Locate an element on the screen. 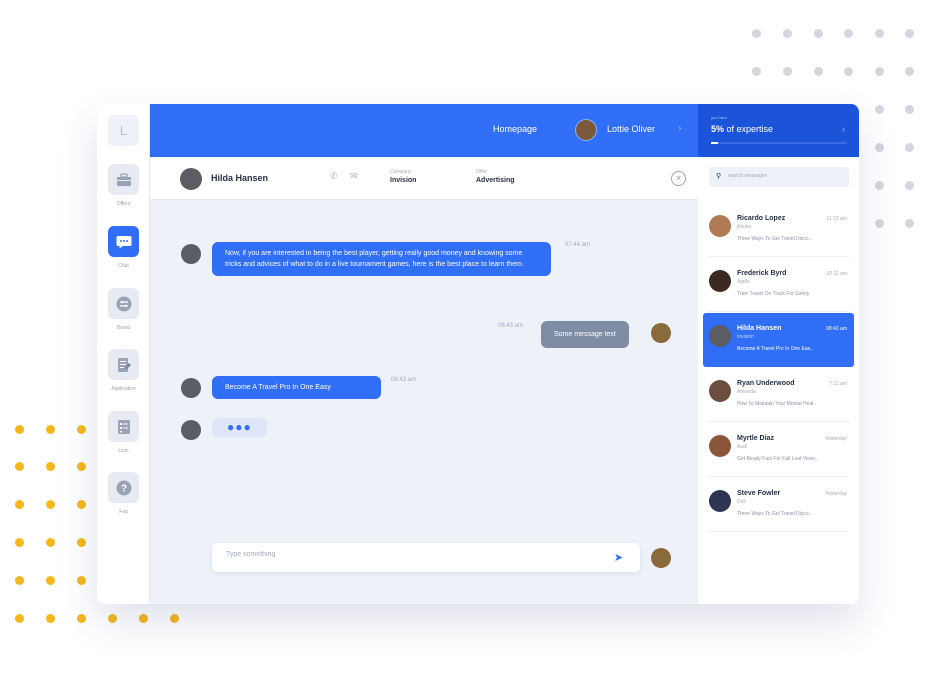 The height and width of the screenshot is (681, 929). question-icon: ? is located at coordinates (123, 487).